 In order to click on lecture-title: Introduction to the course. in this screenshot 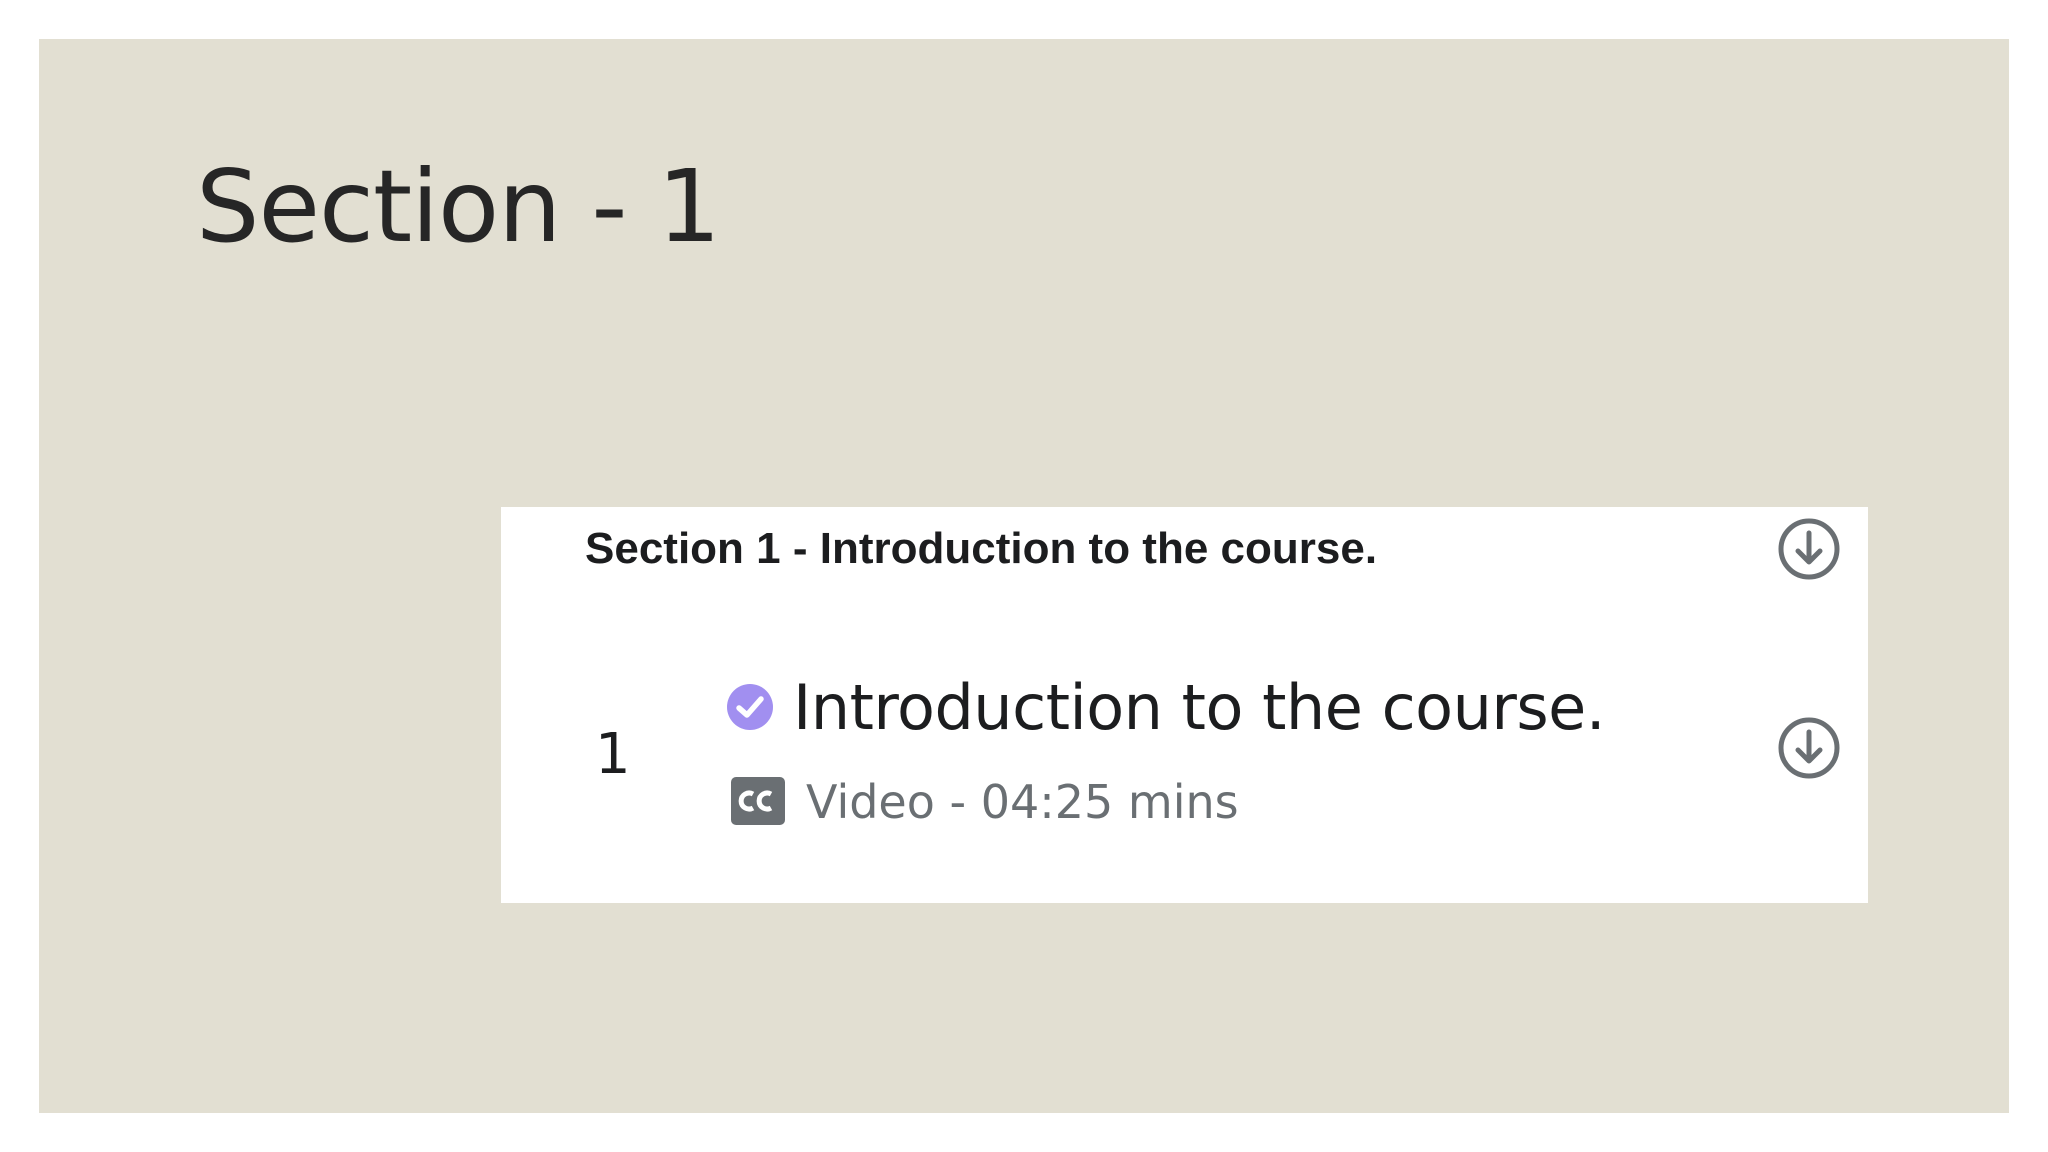, I will do `click(1199, 708)`.